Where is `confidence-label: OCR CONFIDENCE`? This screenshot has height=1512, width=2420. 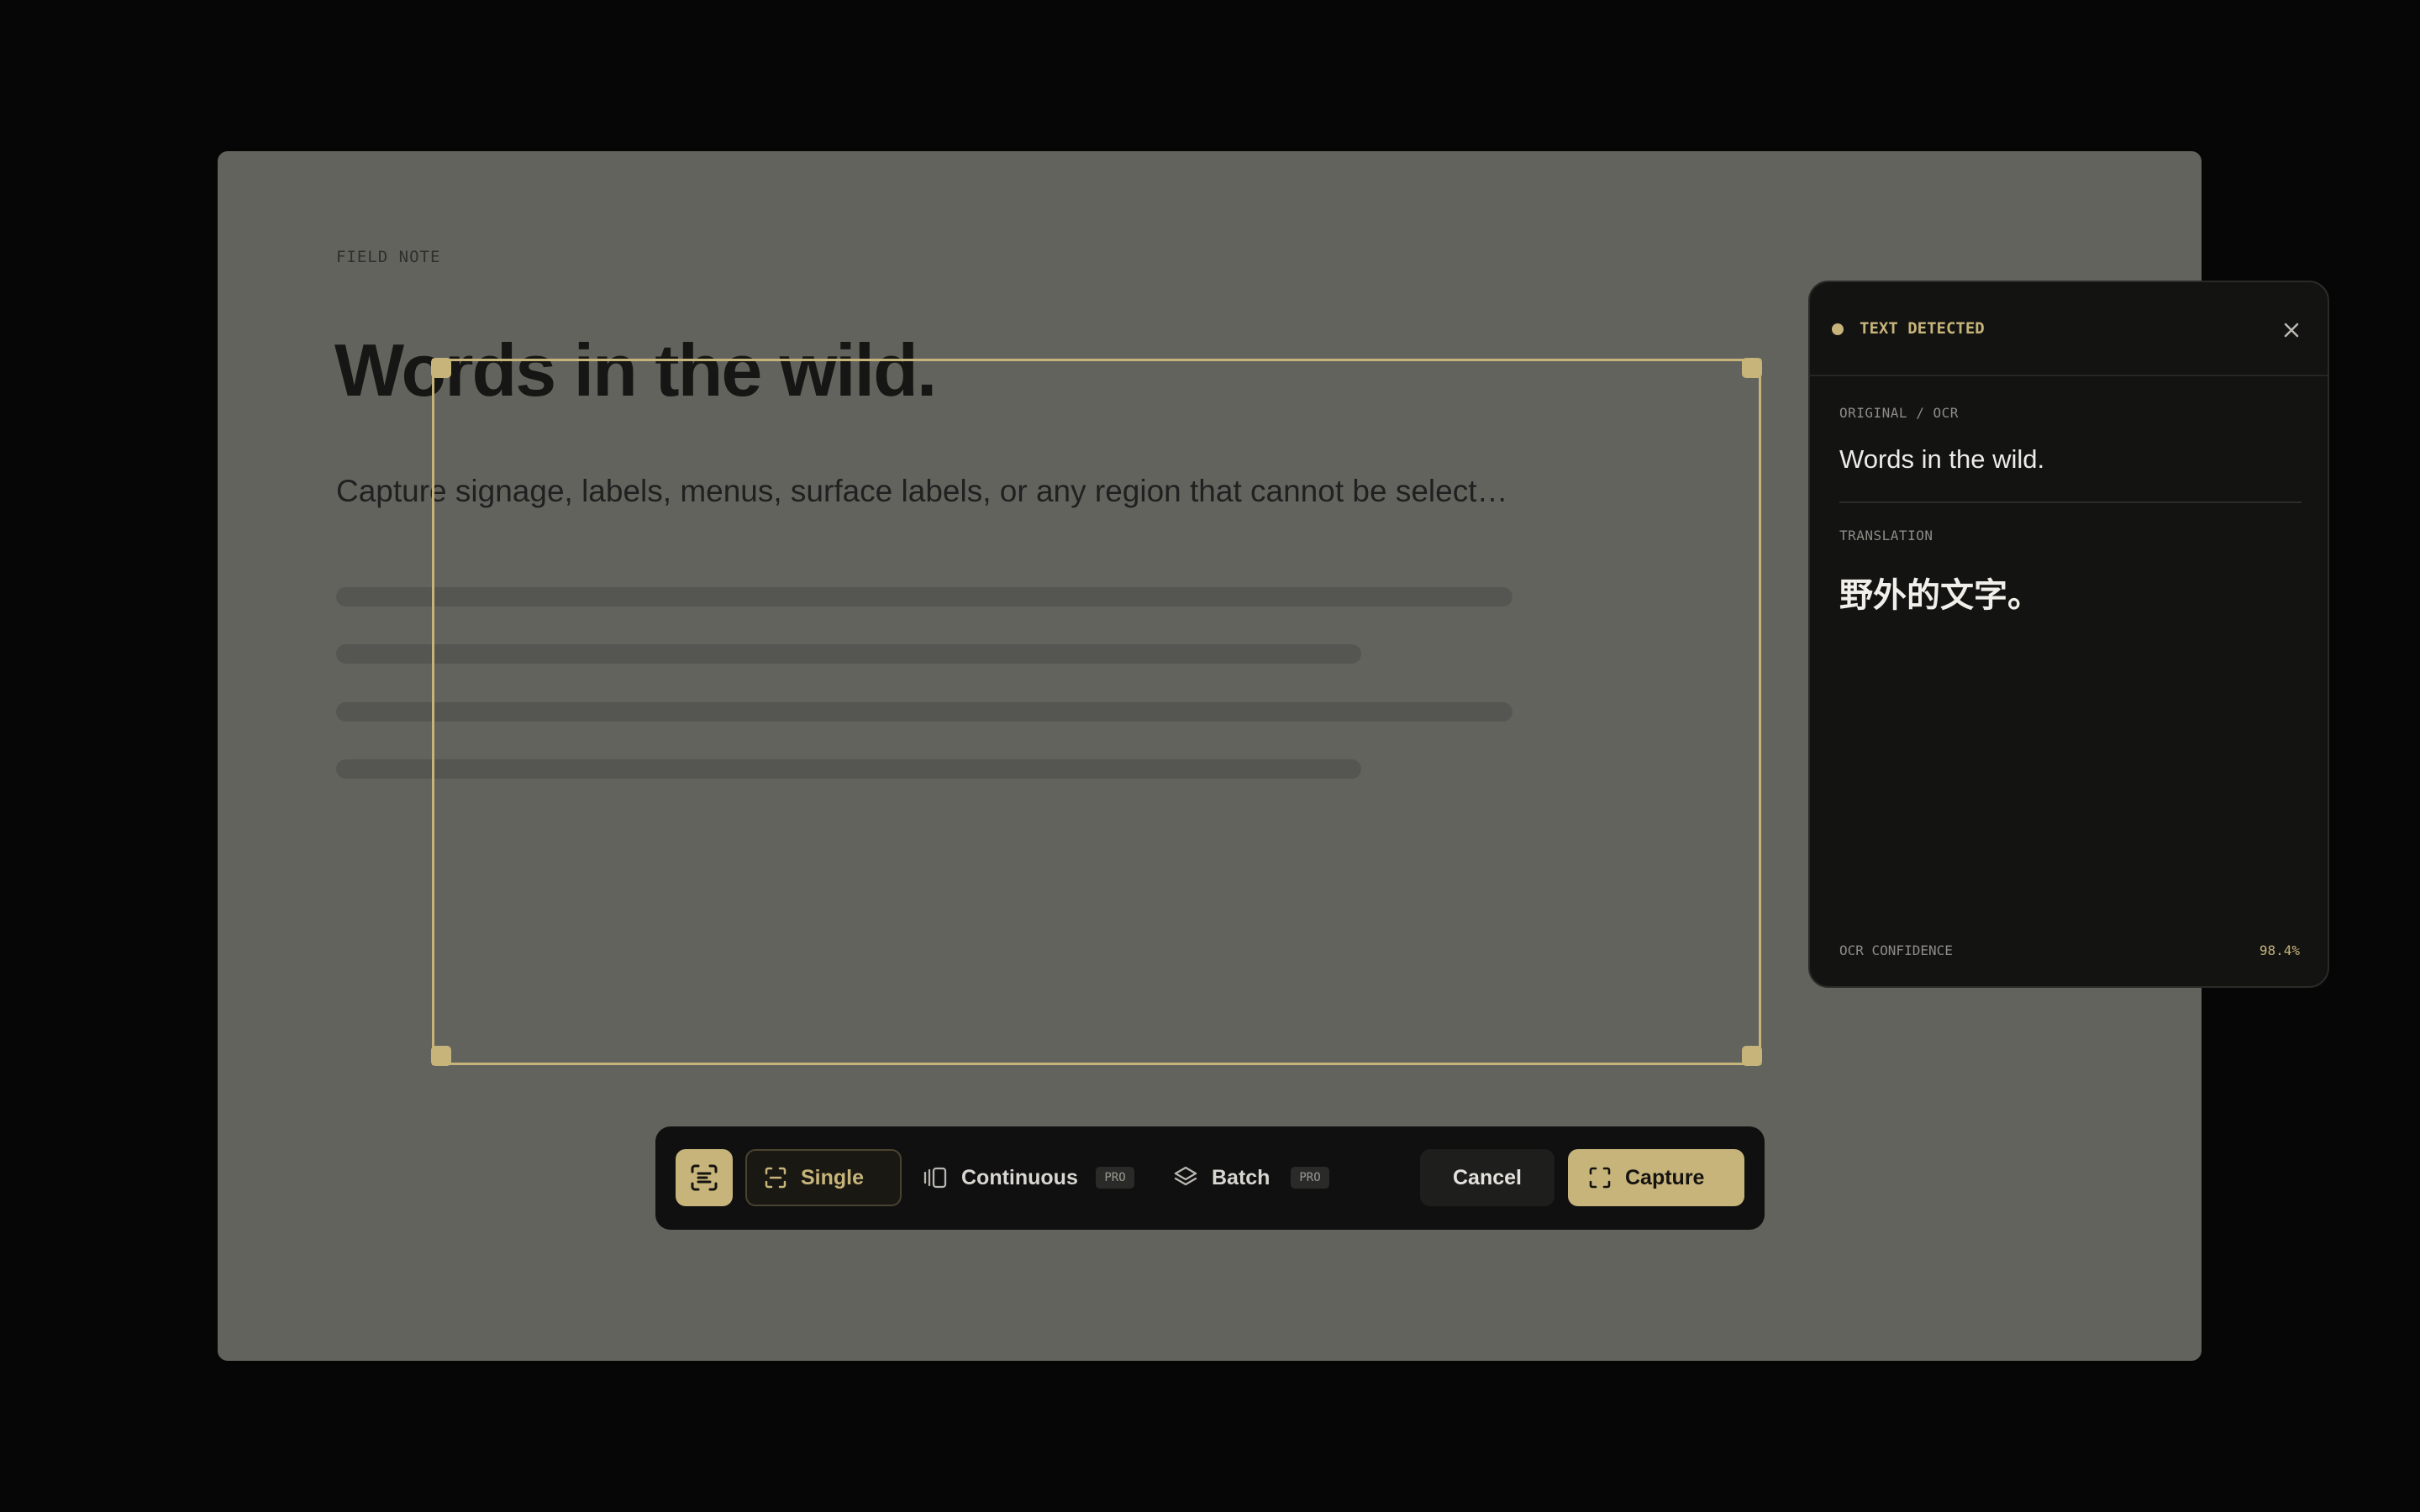 confidence-label: OCR CONFIDENCE is located at coordinates (1896, 950).